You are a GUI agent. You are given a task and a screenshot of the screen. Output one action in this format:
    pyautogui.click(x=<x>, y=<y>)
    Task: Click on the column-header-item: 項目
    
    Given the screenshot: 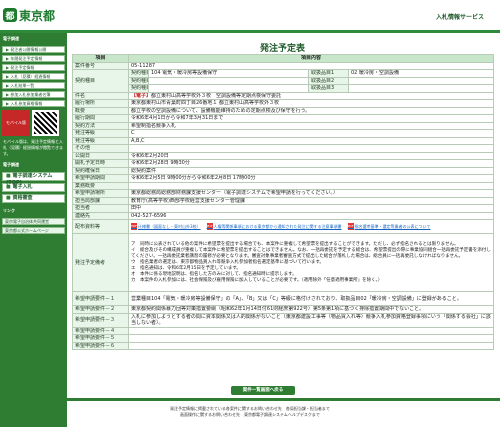 What is the action you would take?
    pyautogui.click(x=100, y=58)
    